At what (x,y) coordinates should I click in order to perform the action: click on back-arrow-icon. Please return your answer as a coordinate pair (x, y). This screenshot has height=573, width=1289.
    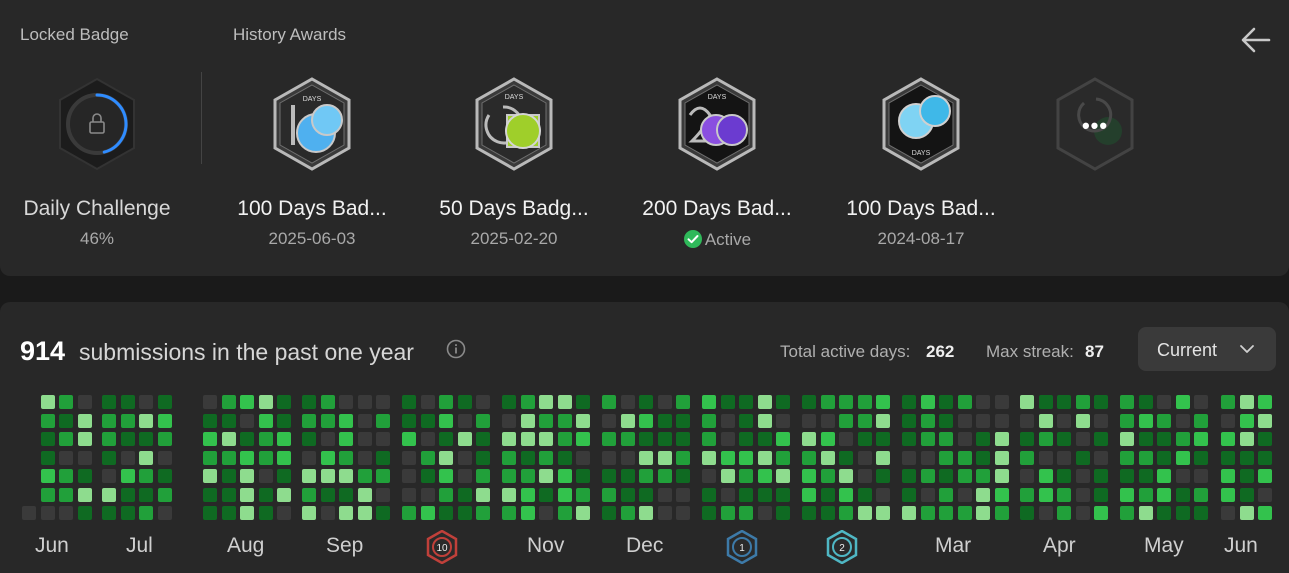
    Looking at the image, I should click on (1256, 40).